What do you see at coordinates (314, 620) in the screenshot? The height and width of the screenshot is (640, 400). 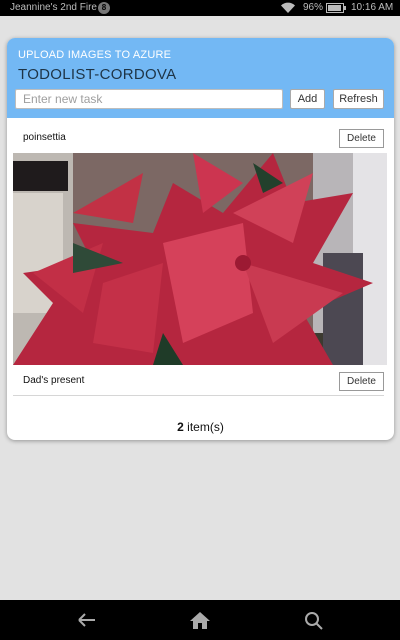 I see `search-icon` at bounding box center [314, 620].